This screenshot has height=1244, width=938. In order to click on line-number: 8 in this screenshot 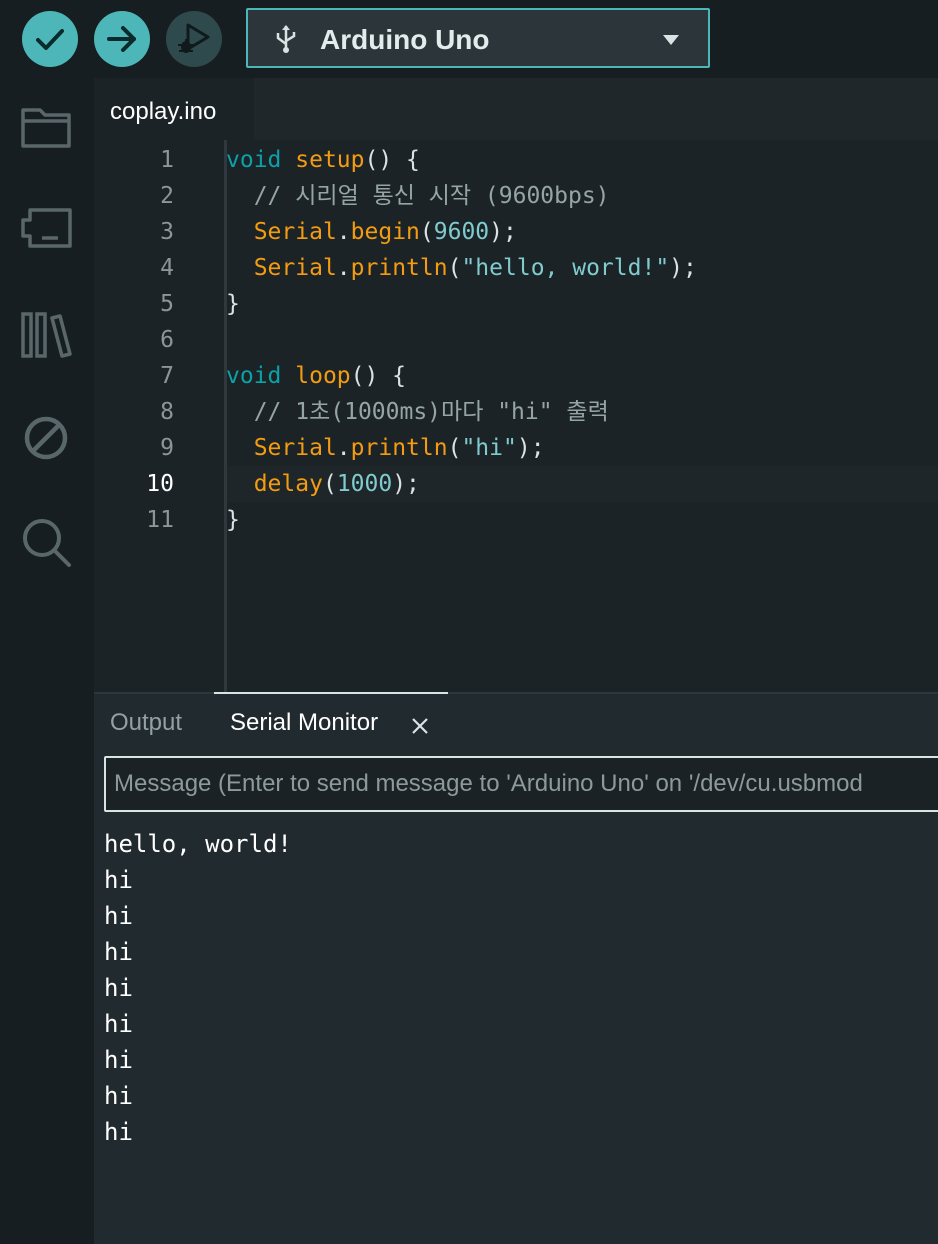, I will do `click(167, 412)`.